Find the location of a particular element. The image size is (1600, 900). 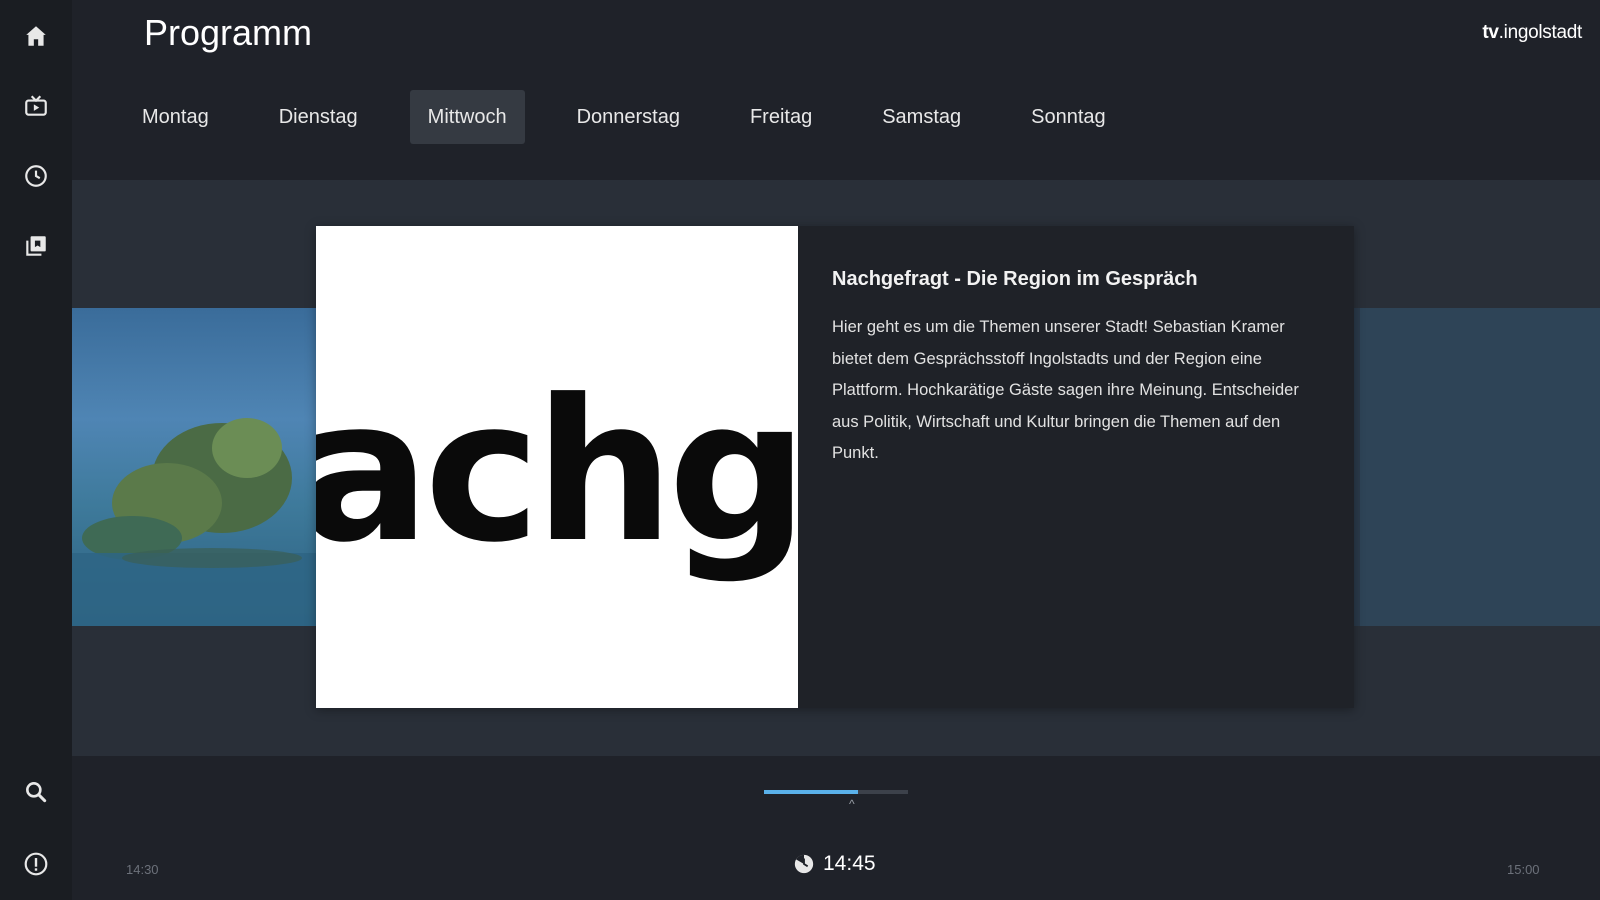

info-icon is located at coordinates (36, 864).